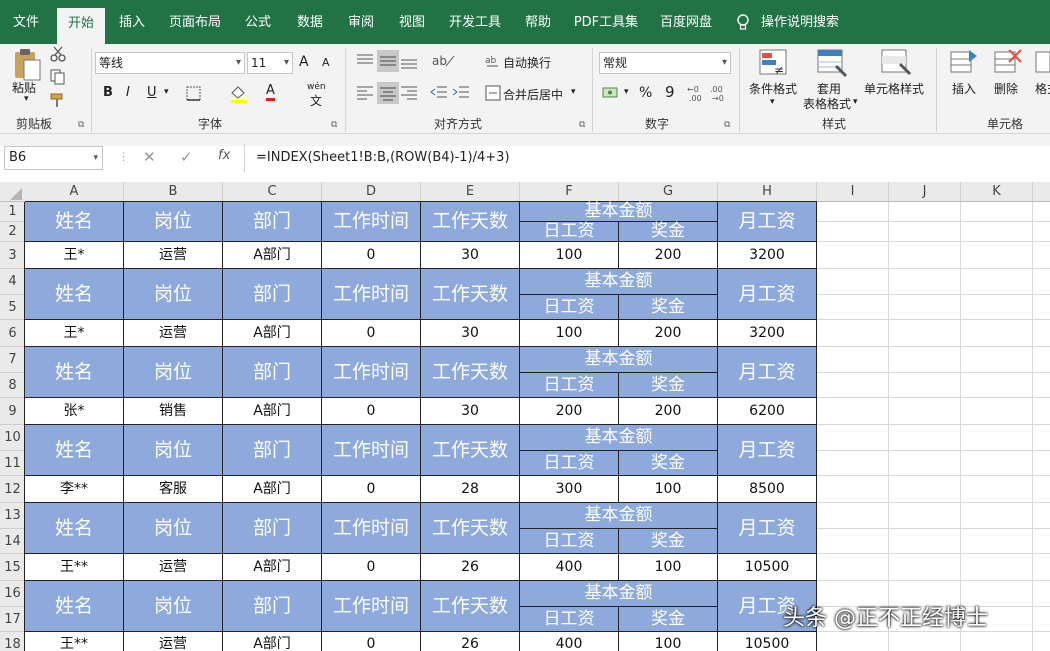 The width and height of the screenshot is (1050, 651). I want to click on column-header-k: K, so click(997, 192).